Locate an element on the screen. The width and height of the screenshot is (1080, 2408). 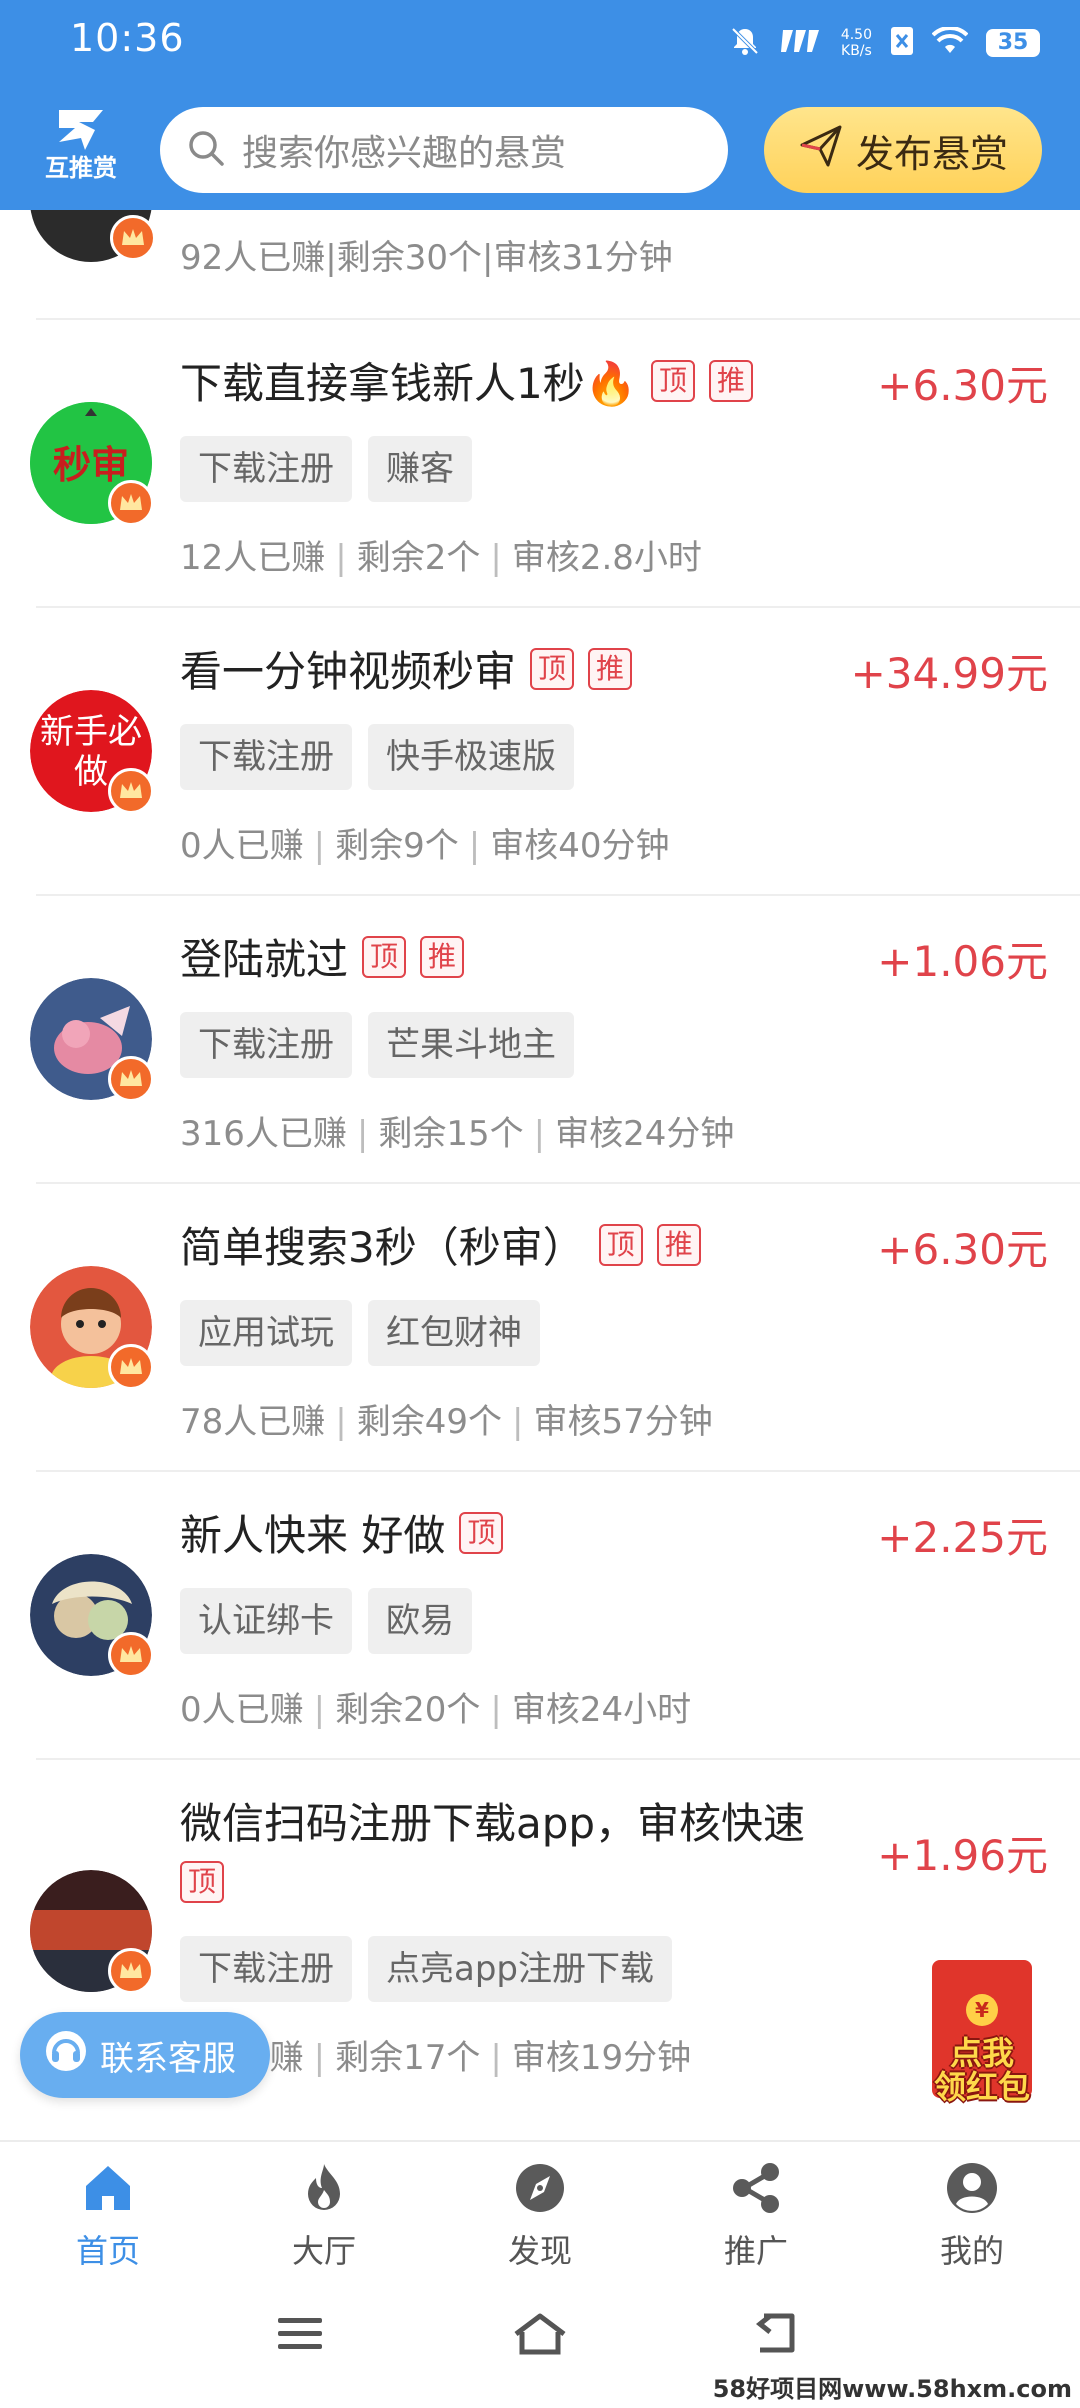
app-logo: 互推赏 is located at coordinates (81, 149).